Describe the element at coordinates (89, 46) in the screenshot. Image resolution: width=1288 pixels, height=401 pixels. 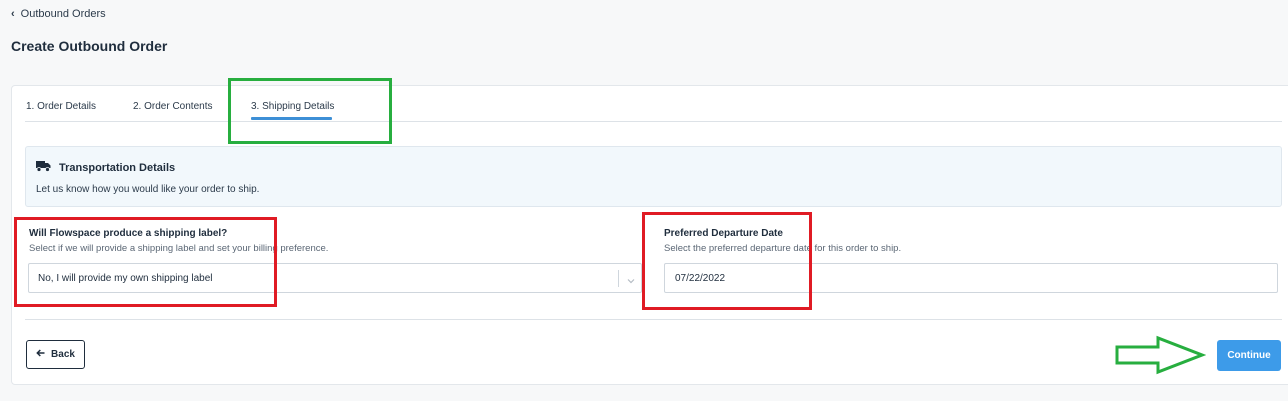
I see `page-title: Create Outbound Order` at that location.